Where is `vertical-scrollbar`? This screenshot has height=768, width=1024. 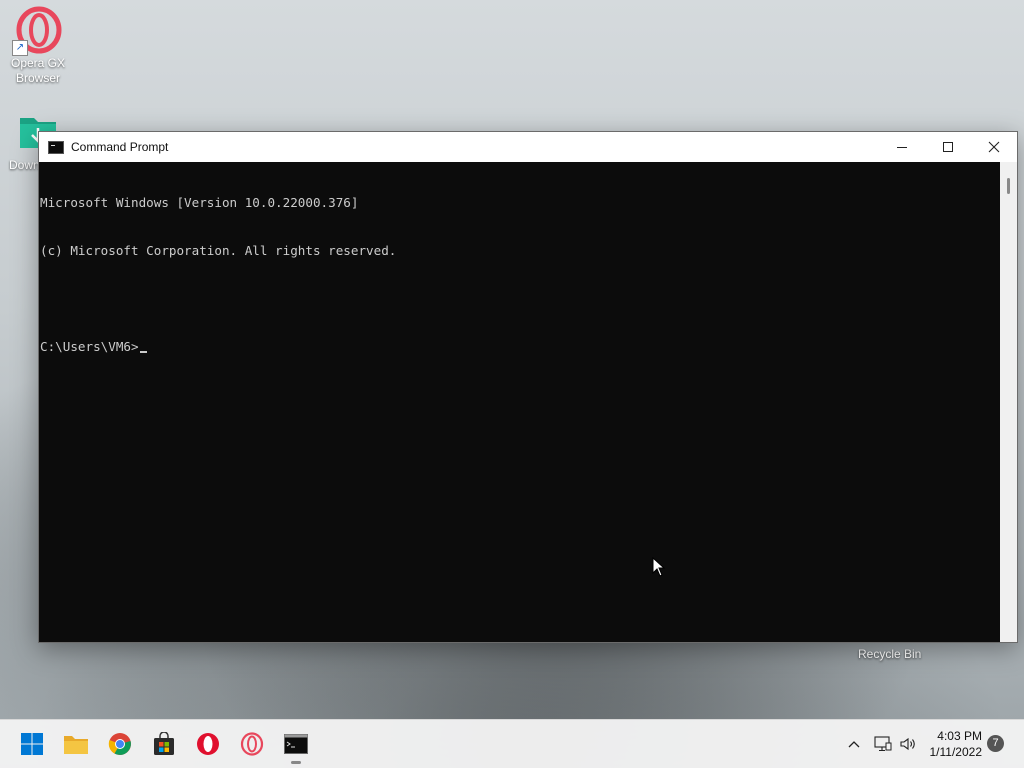
vertical-scrollbar is located at coordinates (1008, 402).